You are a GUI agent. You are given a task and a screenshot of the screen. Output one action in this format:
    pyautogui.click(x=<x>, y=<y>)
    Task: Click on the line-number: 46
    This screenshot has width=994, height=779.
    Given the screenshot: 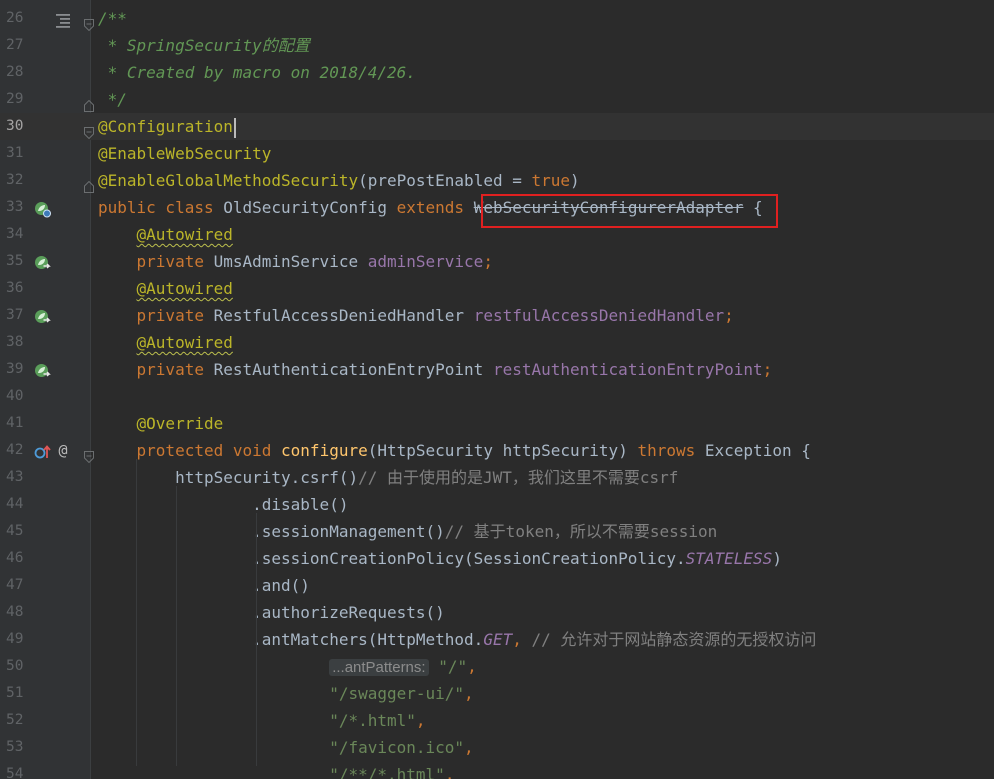 What is the action you would take?
    pyautogui.click(x=20, y=558)
    